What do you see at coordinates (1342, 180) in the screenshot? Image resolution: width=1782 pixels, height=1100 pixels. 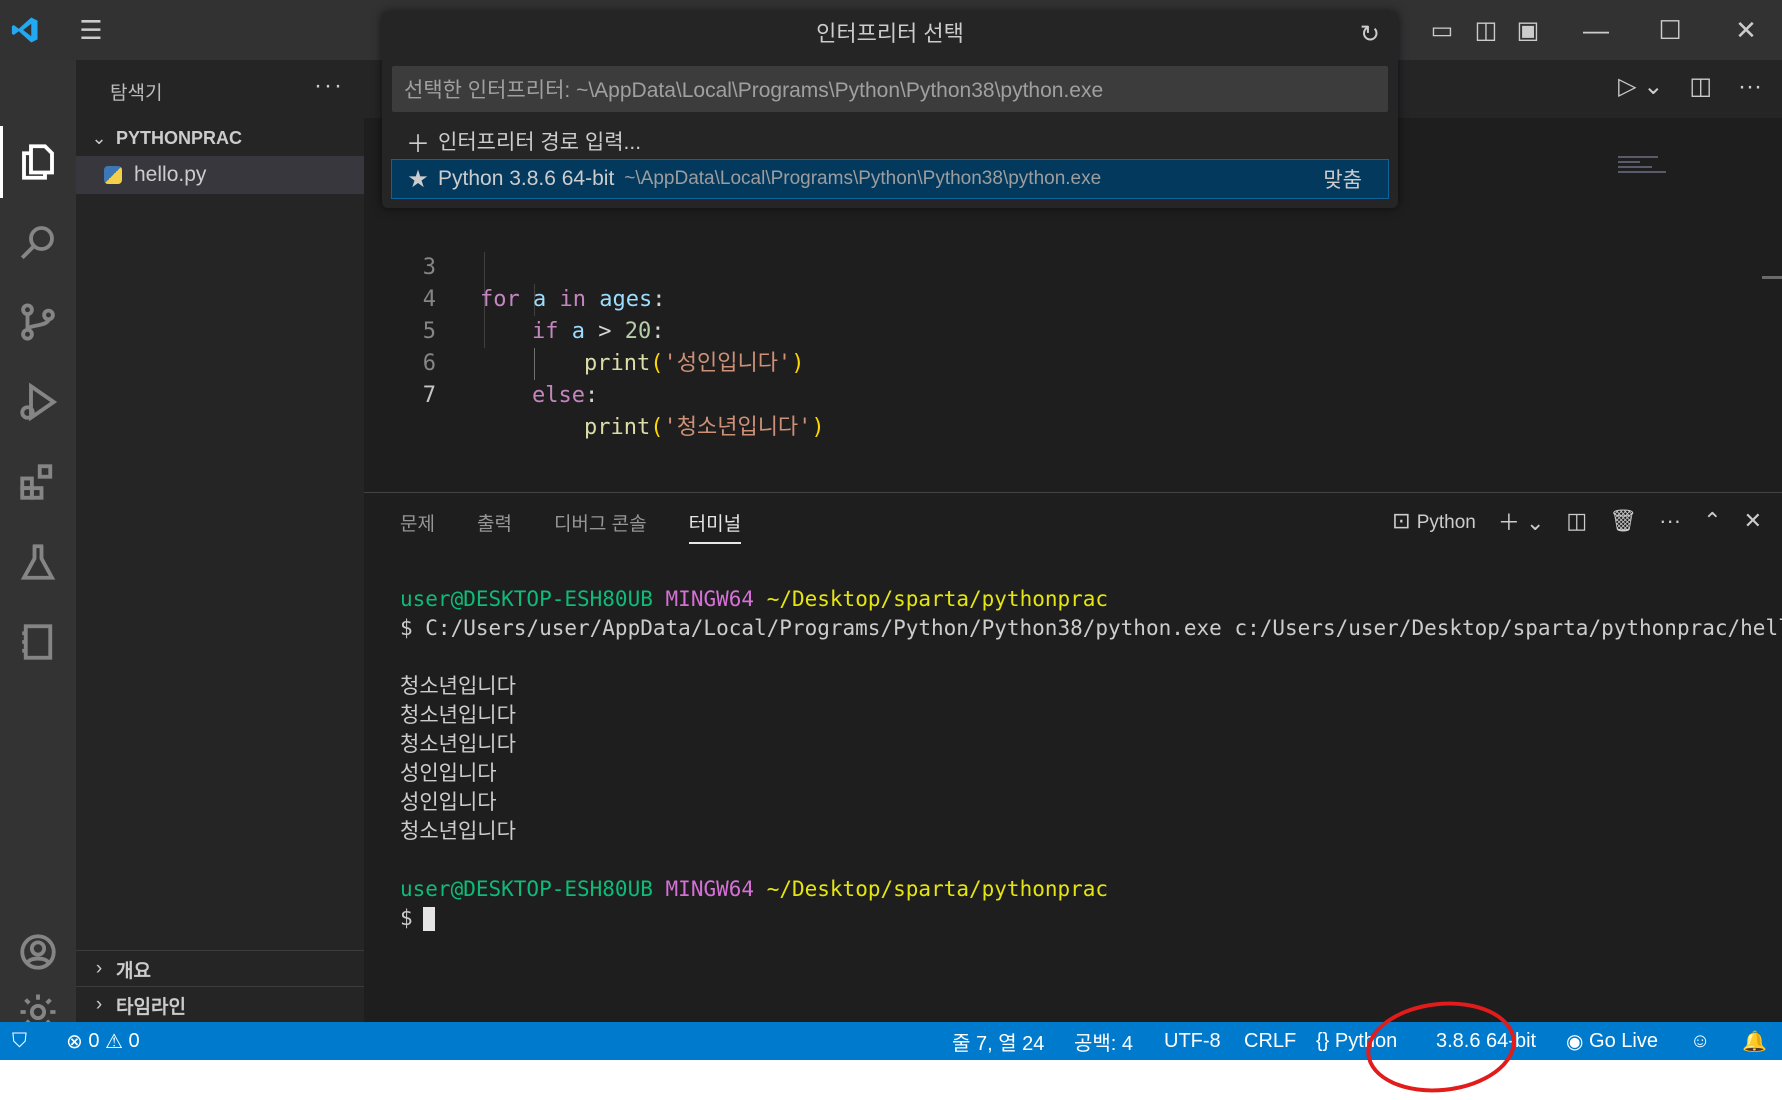 I see `recommended-badge: 맞춤` at bounding box center [1342, 180].